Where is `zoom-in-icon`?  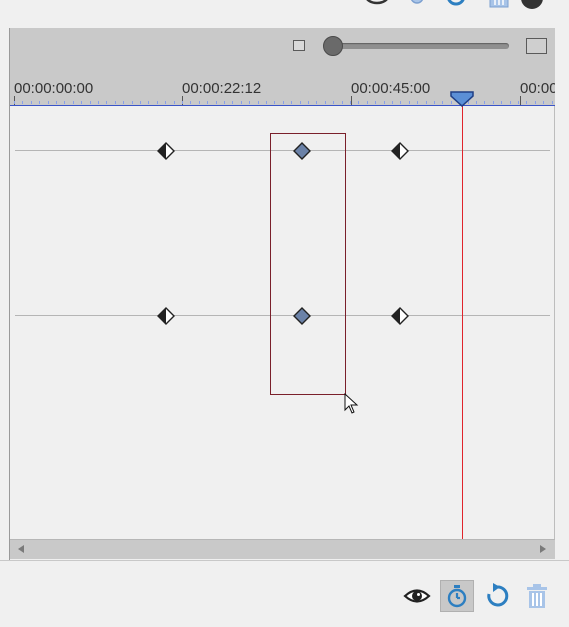 zoom-in-icon is located at coordinates (536, 46).